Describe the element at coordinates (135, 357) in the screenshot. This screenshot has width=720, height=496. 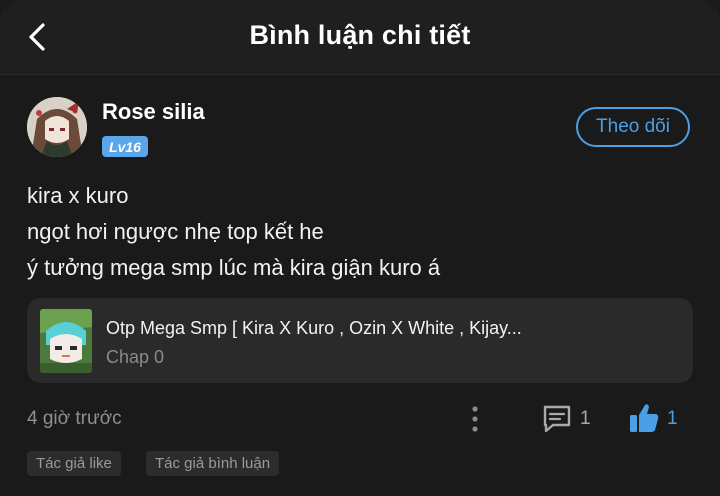
I see `story-chapter: Chap 0` at that location.